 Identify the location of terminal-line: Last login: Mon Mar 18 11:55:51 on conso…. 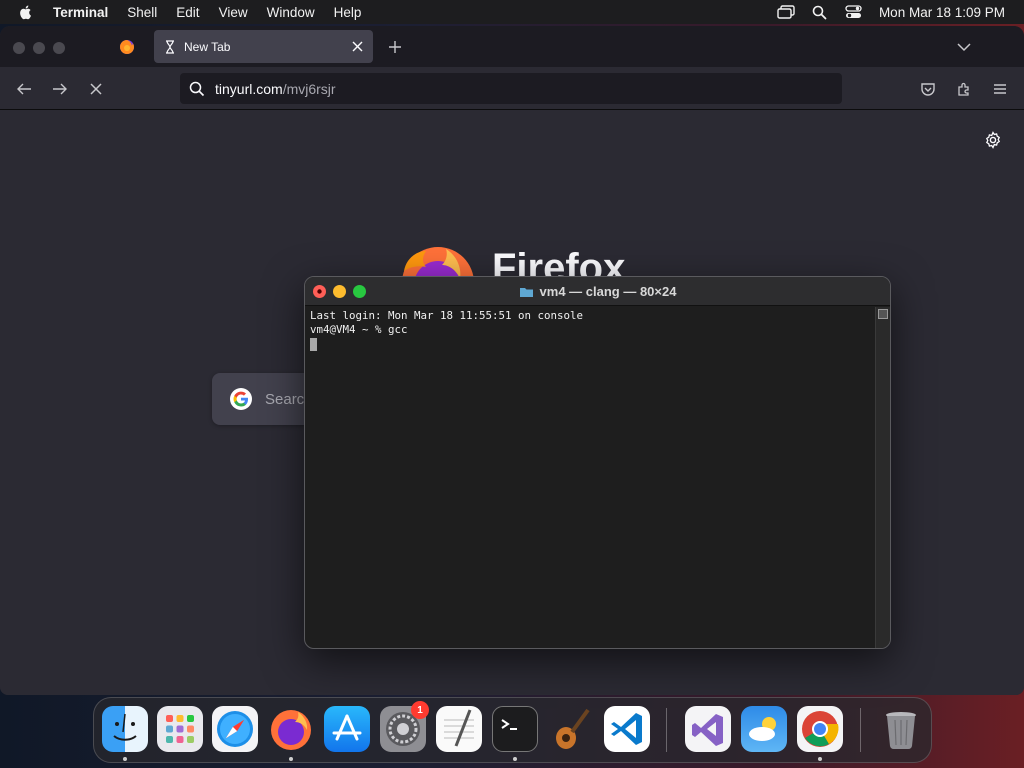
(447, 315).